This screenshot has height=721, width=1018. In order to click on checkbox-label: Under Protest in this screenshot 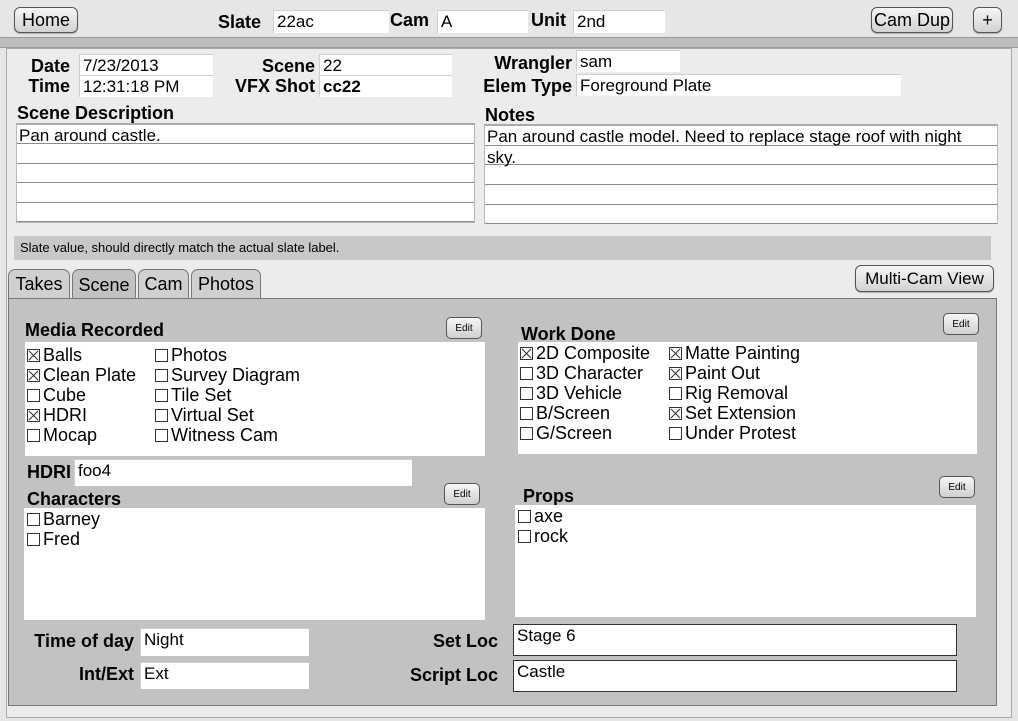, I will do `click(741, 432)`.